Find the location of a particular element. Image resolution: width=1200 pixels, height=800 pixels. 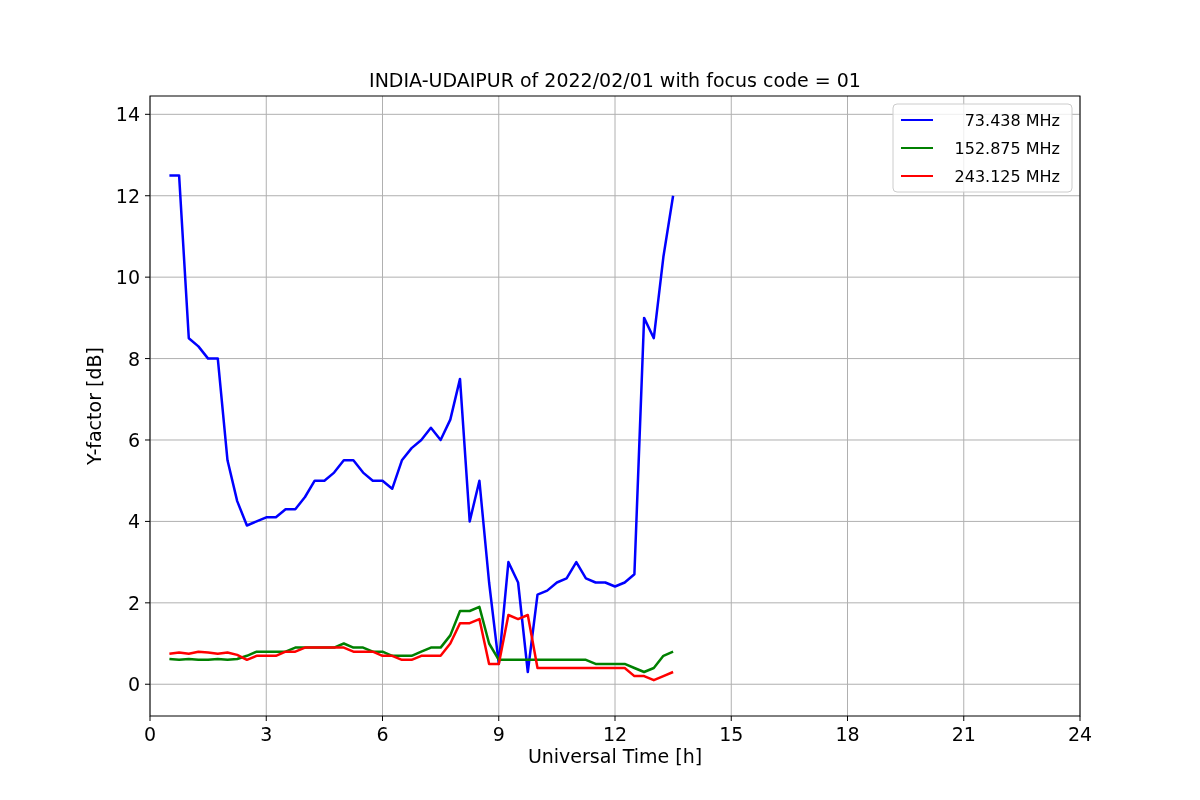

y-tick-label: 6 is located at coordinates (133, 440).